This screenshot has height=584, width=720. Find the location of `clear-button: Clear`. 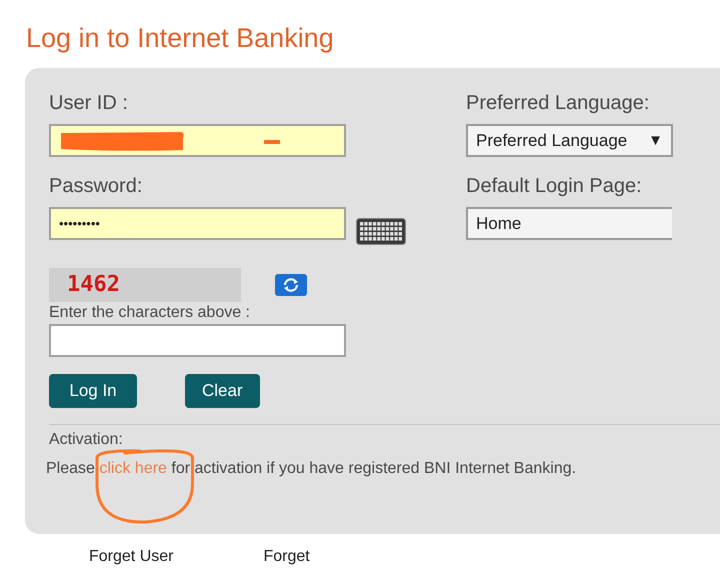

clear-button: Clear is located at coordinates (222, 391).